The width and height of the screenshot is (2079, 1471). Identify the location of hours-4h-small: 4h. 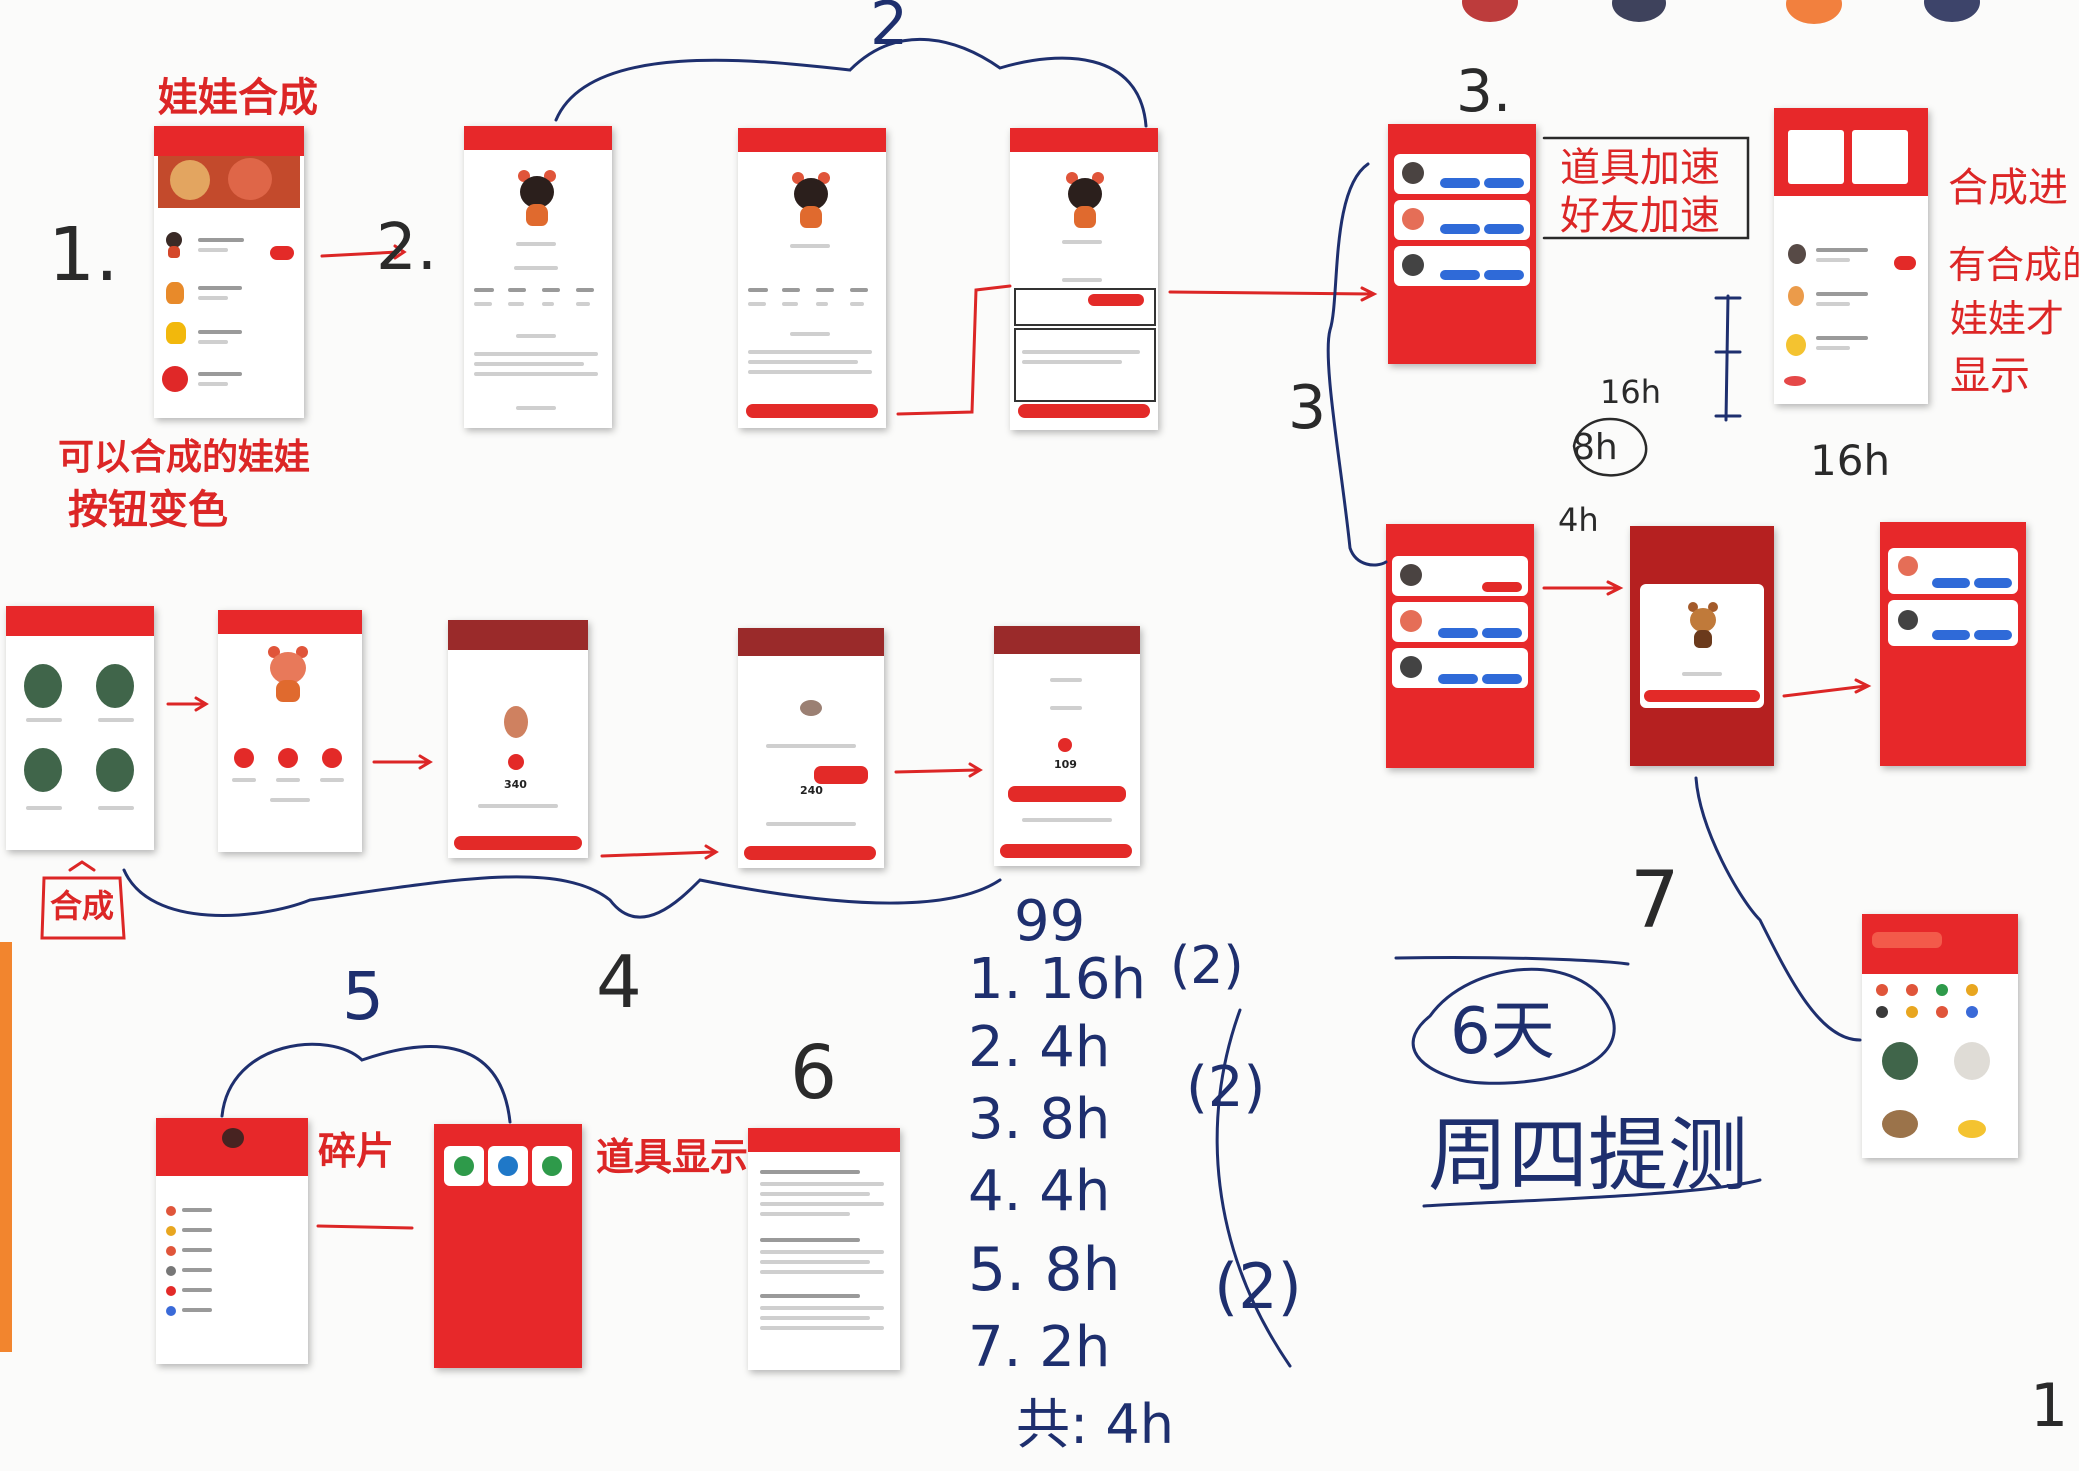
(1578, 520).